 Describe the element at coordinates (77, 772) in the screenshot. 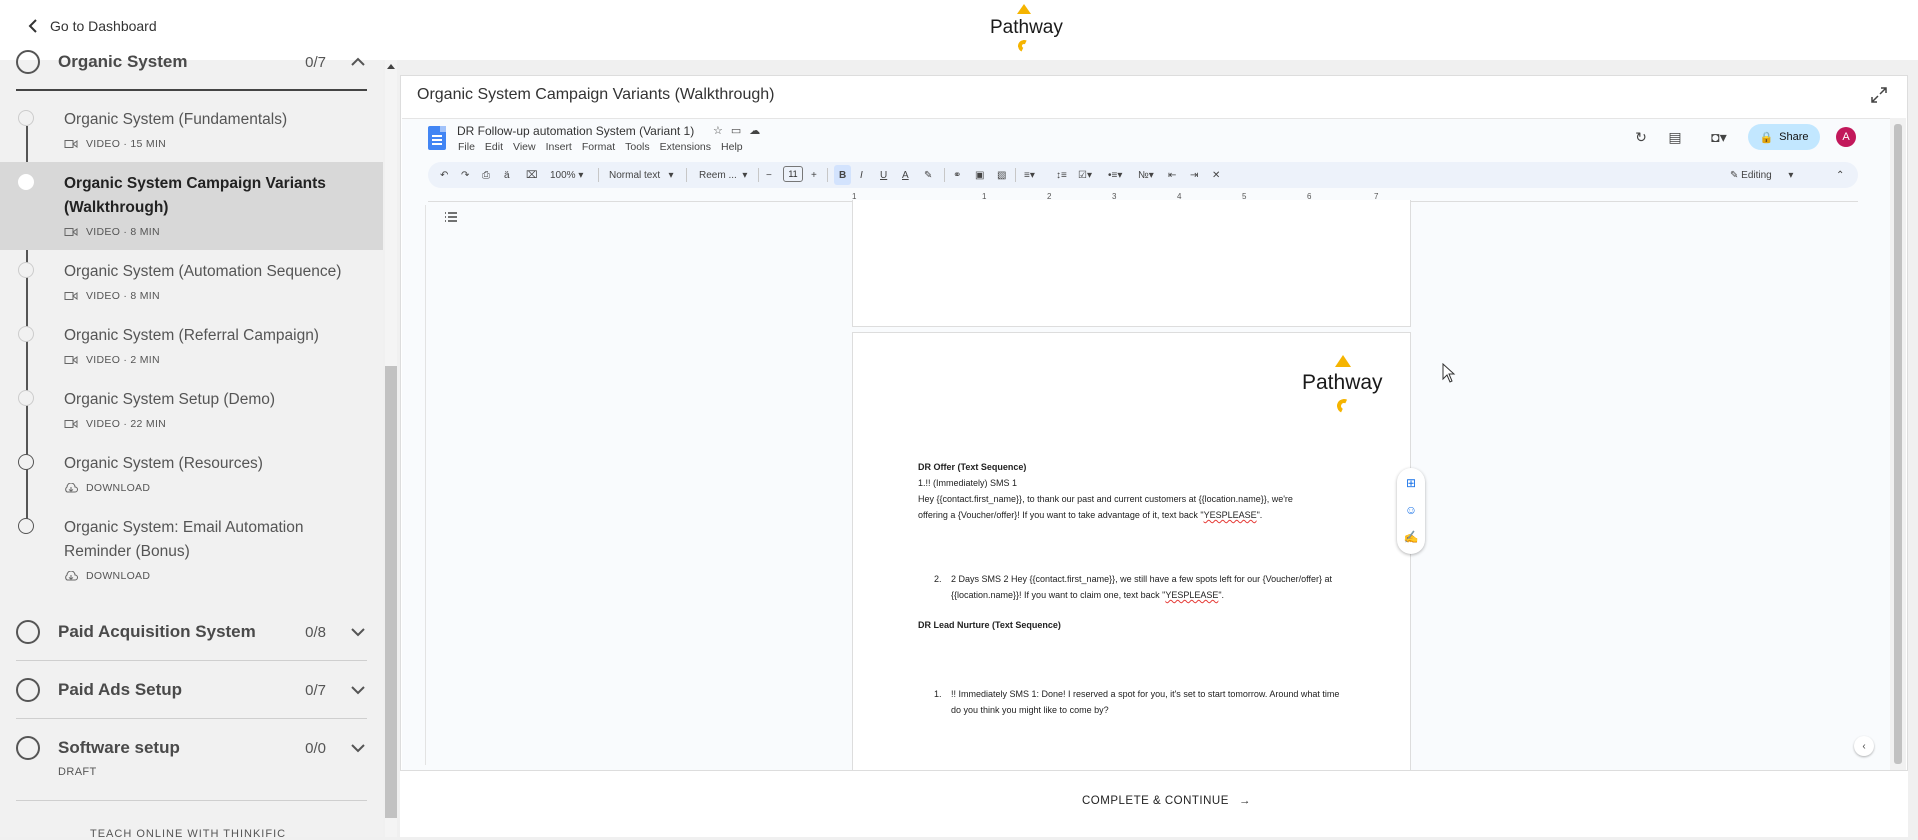

I see `section-status-badge: DRAFT` at that location.